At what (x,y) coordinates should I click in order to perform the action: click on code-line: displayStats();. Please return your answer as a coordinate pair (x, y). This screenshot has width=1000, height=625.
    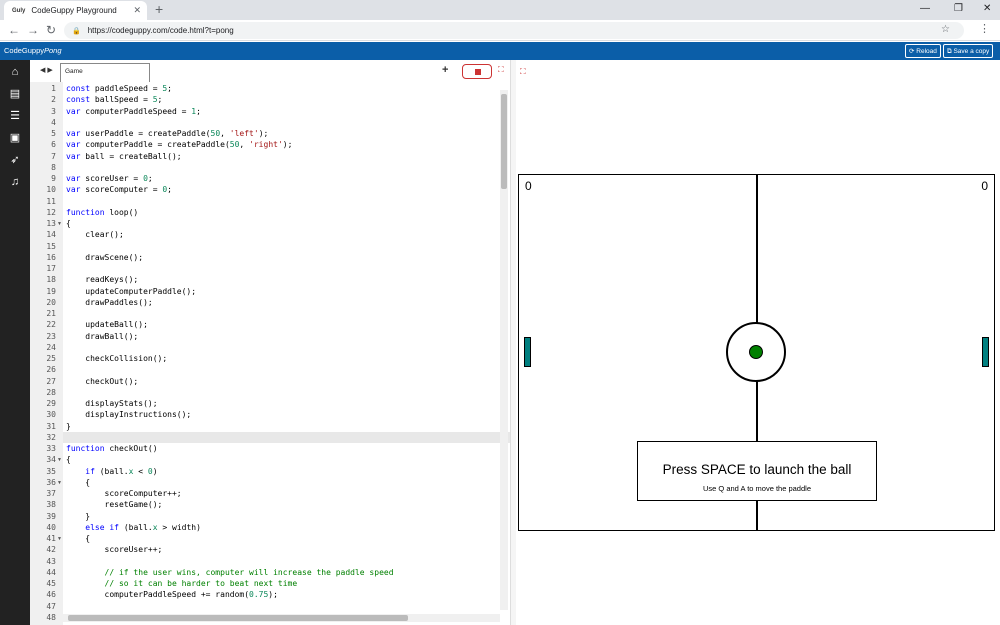
    Looking at the image, I should click on (111, 403).